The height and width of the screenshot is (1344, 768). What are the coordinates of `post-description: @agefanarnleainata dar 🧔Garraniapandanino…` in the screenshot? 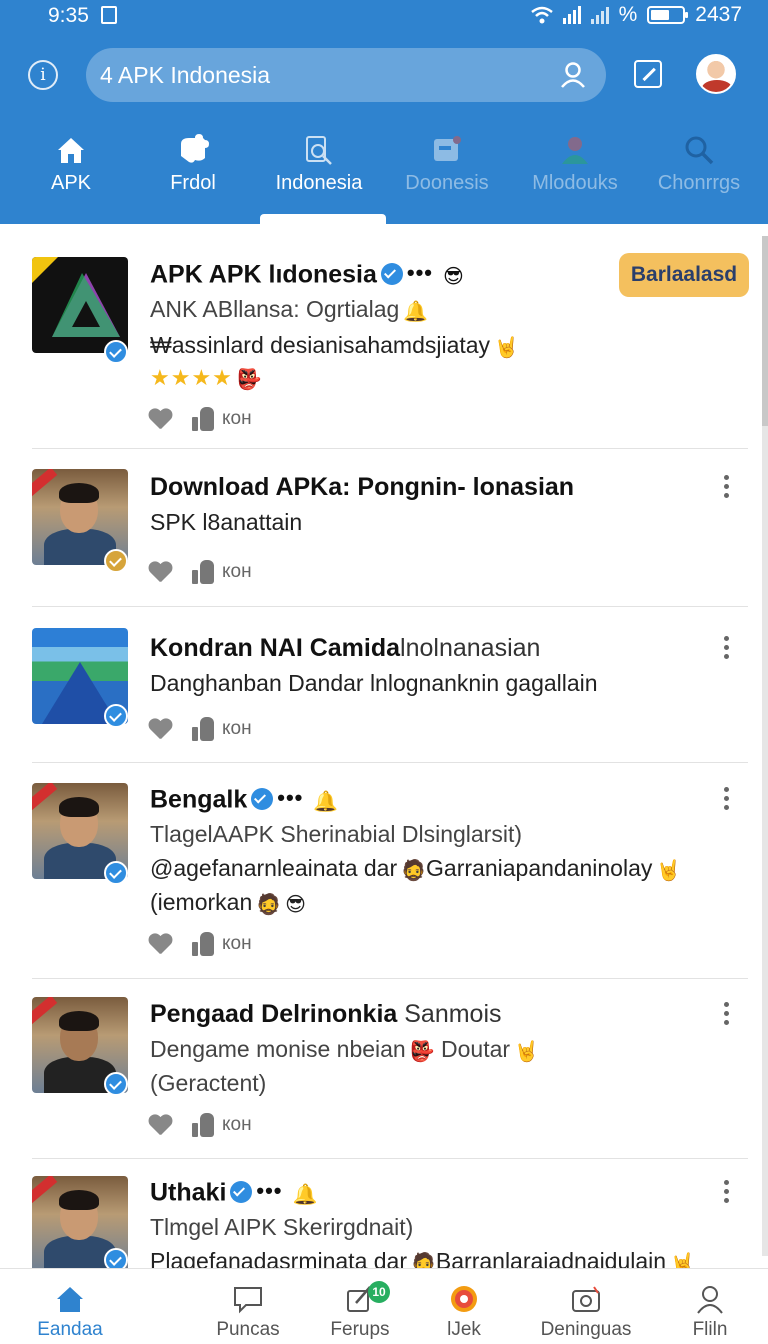 It's located at (416, 868).